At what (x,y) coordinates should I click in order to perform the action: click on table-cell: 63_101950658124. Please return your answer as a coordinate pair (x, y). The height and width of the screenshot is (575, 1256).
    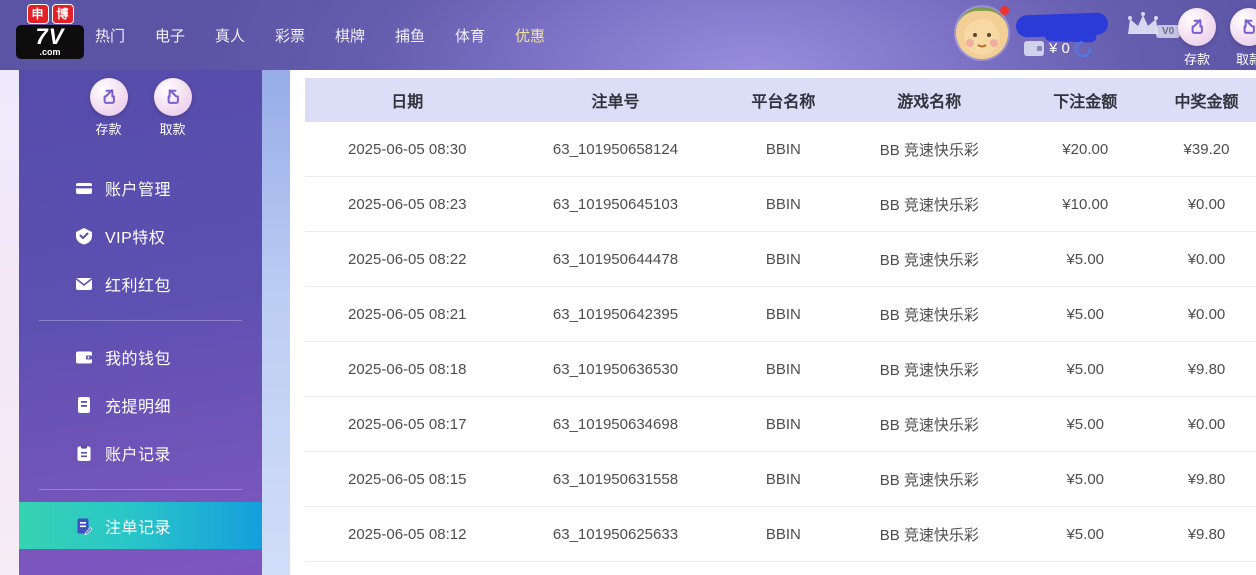
    Looking at the image, I should click on (615, 149).